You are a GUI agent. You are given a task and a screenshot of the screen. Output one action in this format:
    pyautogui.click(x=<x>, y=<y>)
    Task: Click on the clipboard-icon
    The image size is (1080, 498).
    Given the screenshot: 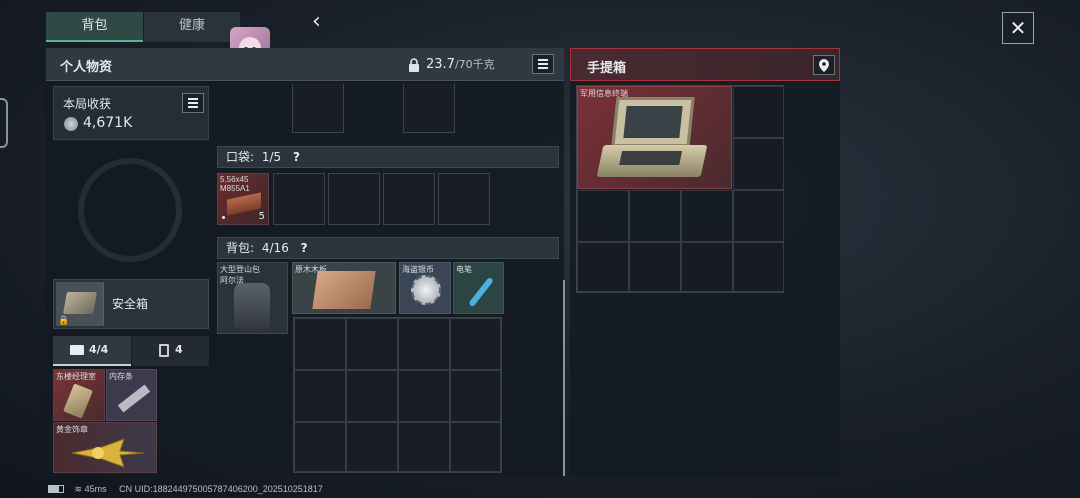 What is the action you would take?
    pyautogui.click(x=164, y=350)
    